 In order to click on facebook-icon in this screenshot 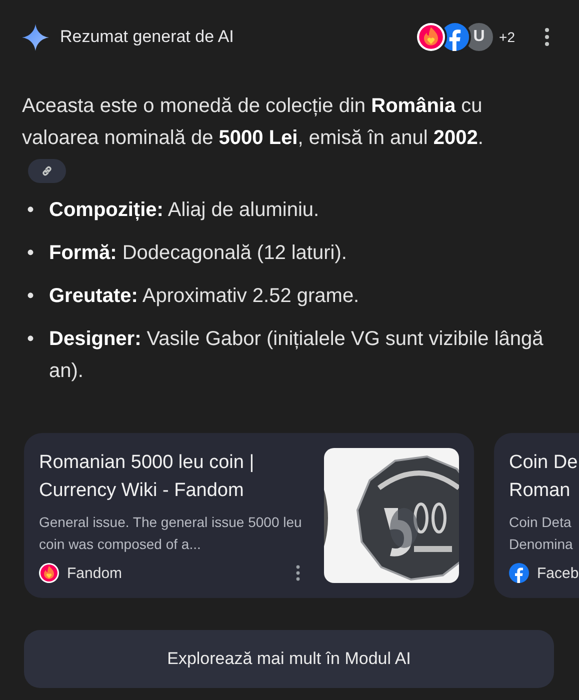, I will do `click(519, 573)`.